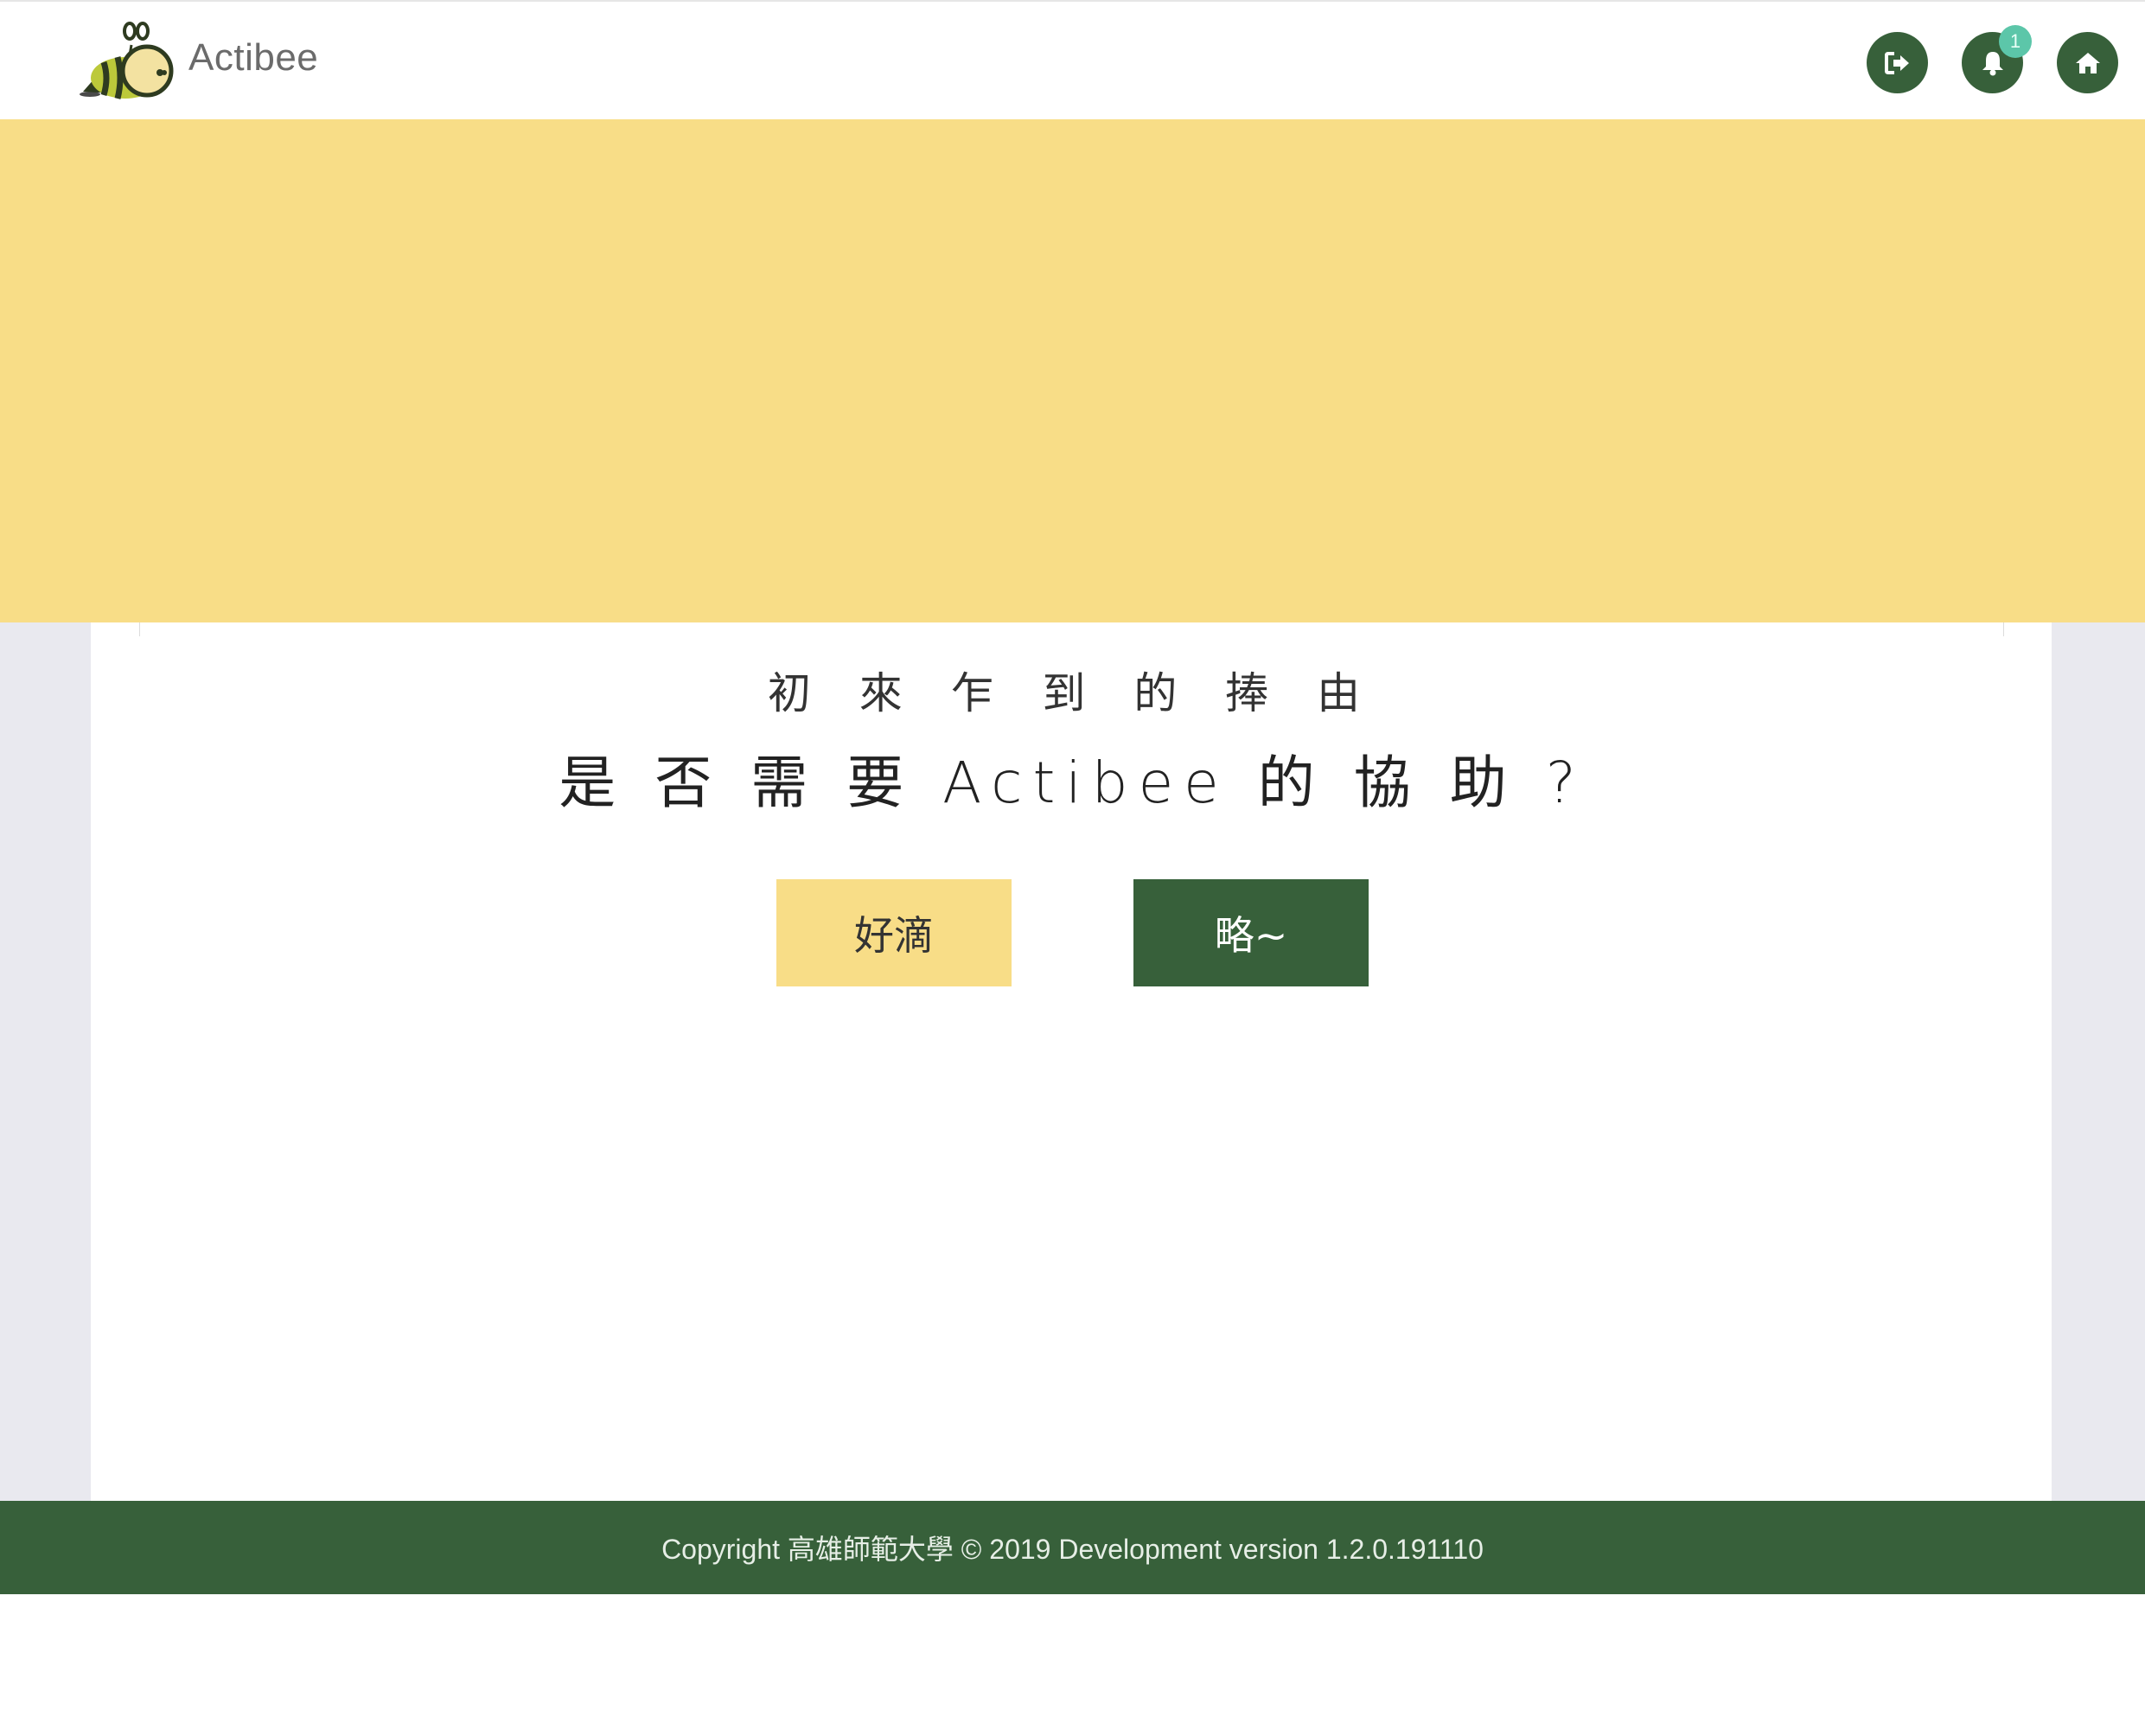  What do you see at coordinates (1993, 63) in the screenshot?
I see `bell-icon` at bounding box center [1993, 63].